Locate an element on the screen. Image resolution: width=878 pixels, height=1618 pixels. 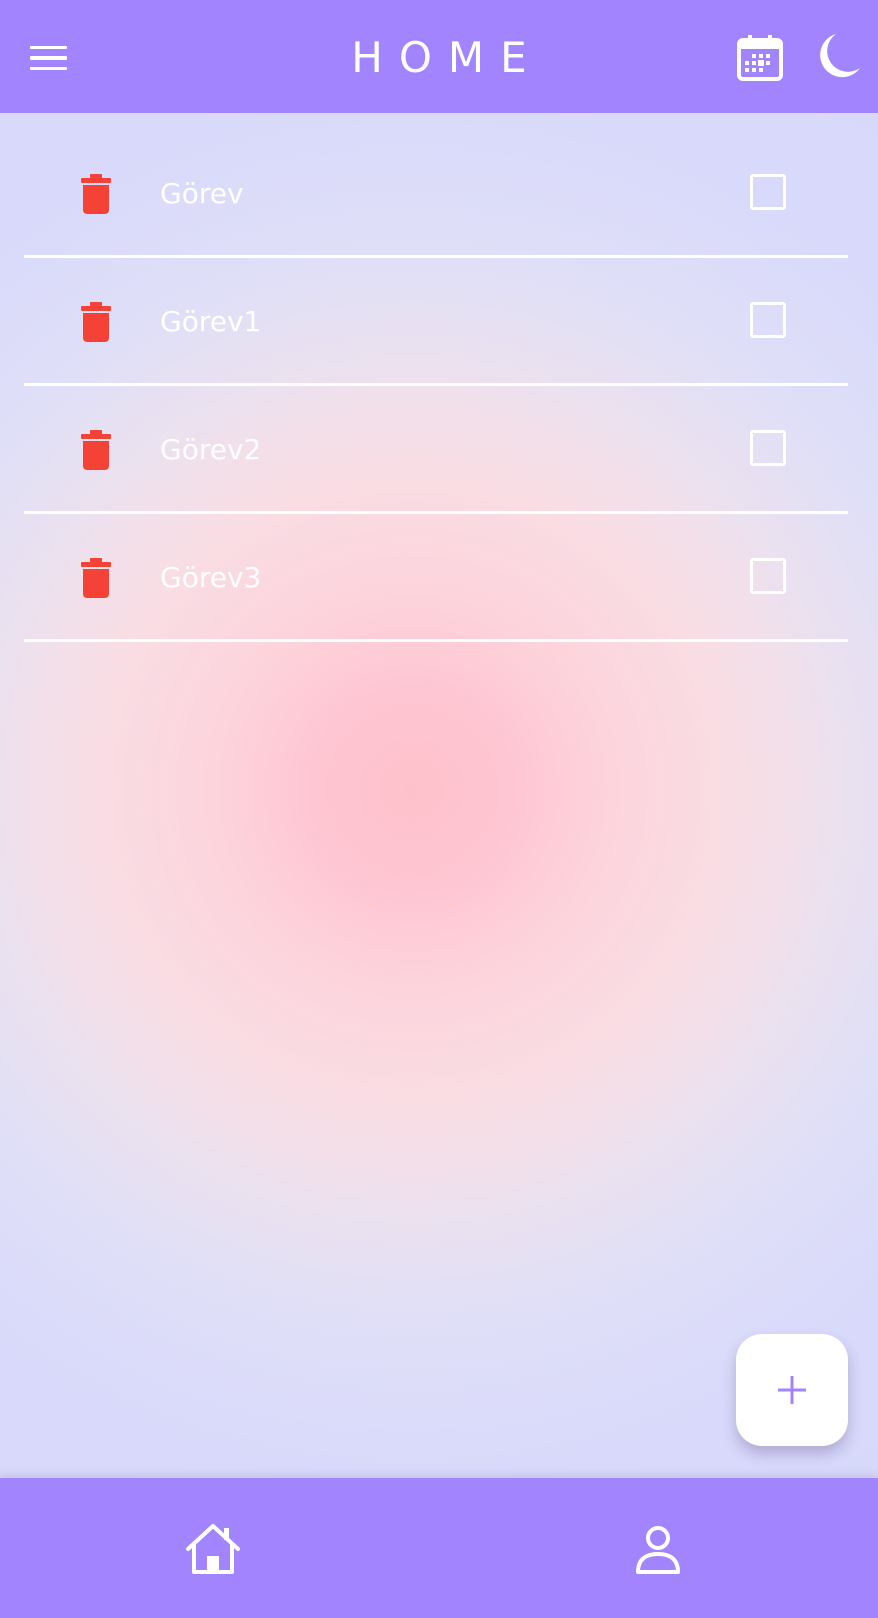
person-icon is located at coordinates (658, 1549).